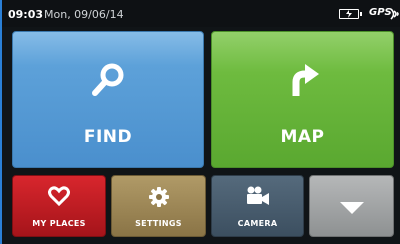 The height and width of the screenshot is (244, 400). Describe the element at coordinates (159, 199) in the screenshot. I see `gear-icon` at that location.